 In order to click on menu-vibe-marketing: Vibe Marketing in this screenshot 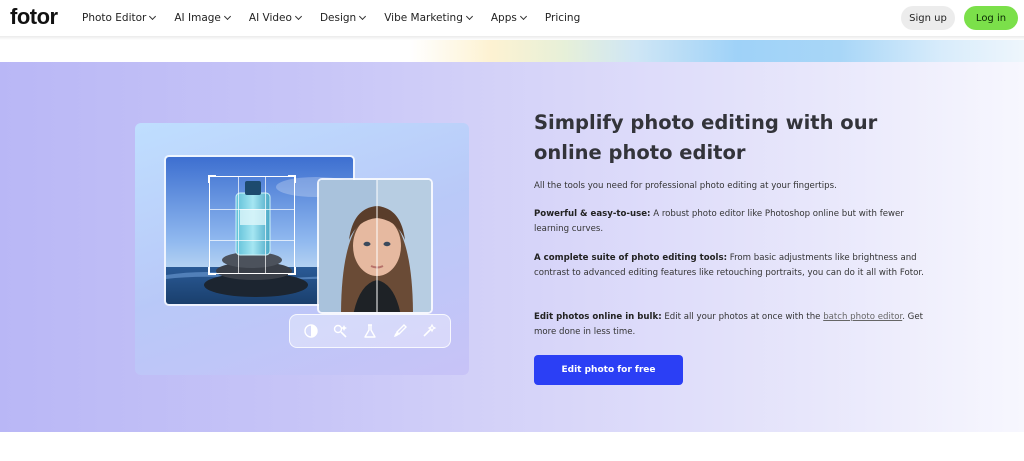, I will do `click(428, 18)`.